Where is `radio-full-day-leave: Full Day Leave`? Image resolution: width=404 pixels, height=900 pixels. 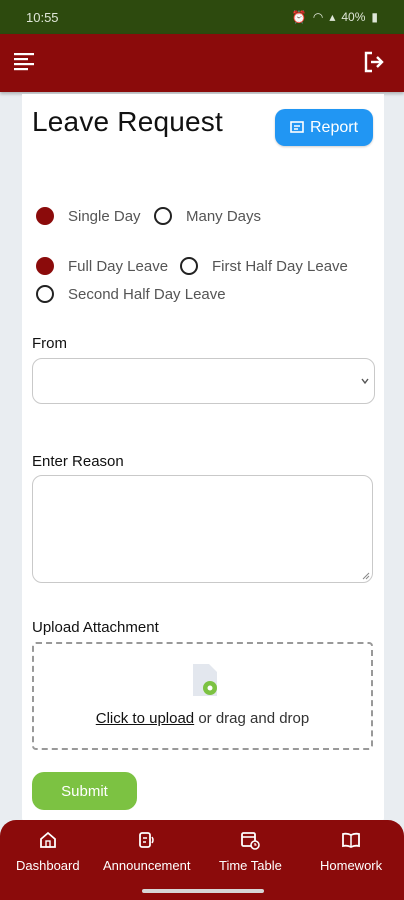 radio-full-day-leave: Full Day Leave is located at coordinates (102, 266).